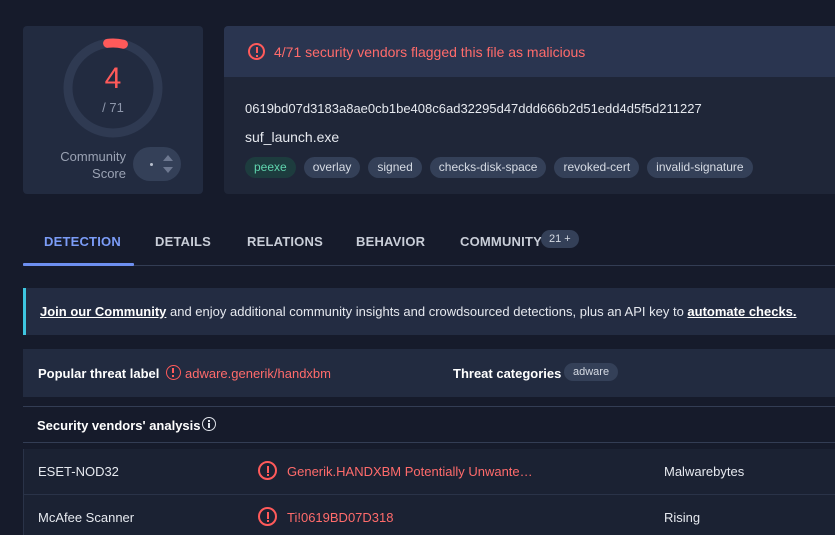  What do you see at coordinates (704, 471) in the screenshot?
I see `vendor-name: Malwarebytes` at bounding box center [704, 471].